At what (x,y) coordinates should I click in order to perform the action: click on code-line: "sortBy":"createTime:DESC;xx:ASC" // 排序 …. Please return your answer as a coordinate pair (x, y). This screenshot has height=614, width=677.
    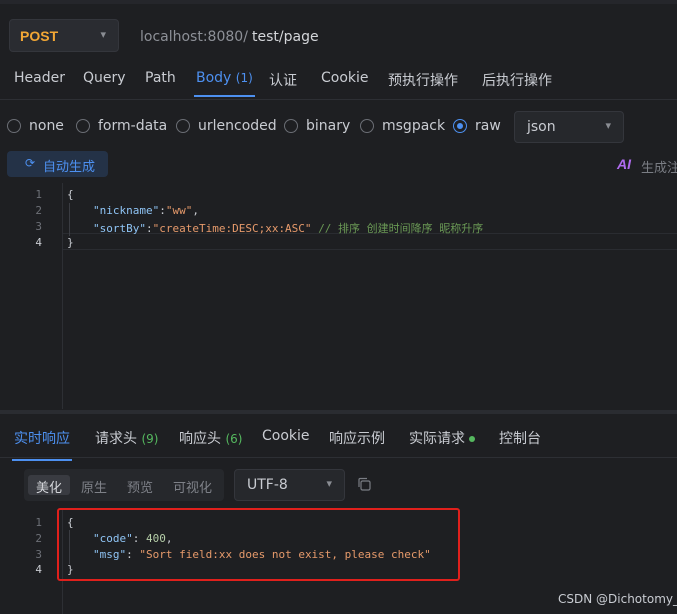
    Looking at the image, I should click on (288, 228).